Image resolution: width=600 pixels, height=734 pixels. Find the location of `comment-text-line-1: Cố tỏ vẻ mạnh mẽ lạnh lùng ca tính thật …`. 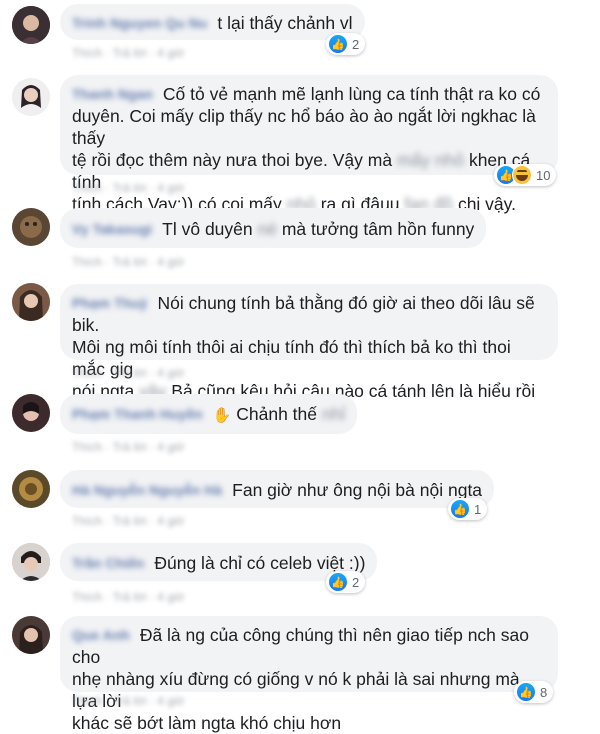

comment-text-line-1: Cố tỏ vẻ mạnh mẽ lạnh lùng ca tính thật … is located at coordinates (351, 94).